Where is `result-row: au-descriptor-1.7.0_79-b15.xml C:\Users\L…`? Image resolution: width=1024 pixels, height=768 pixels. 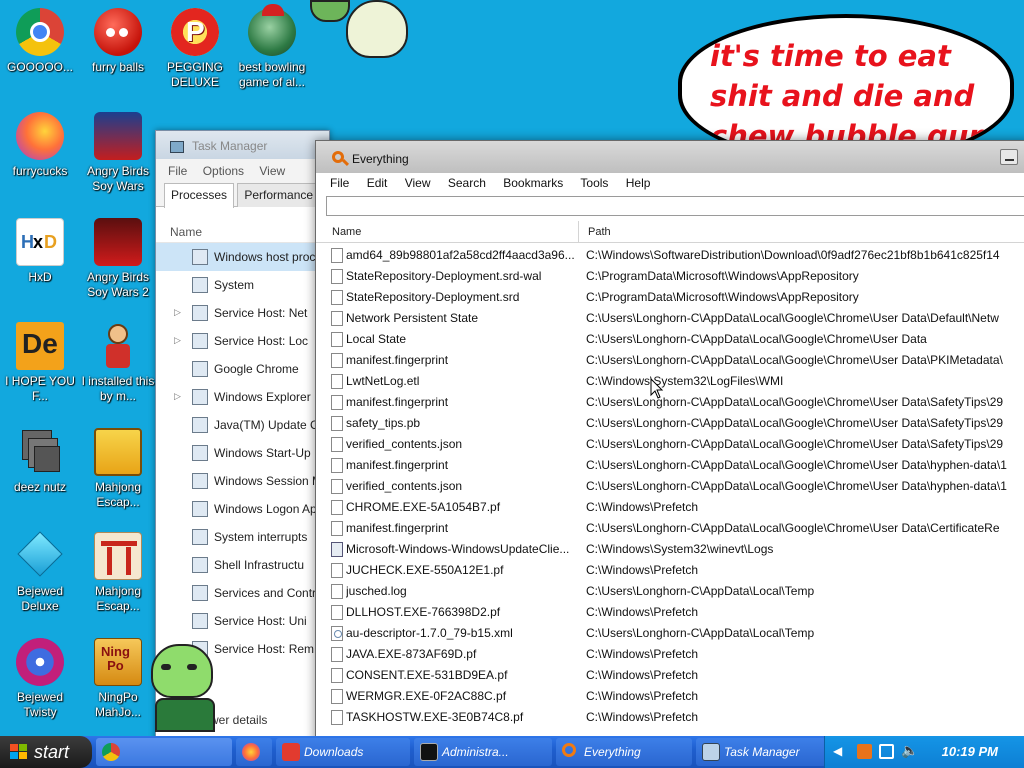 result-row: au-descriptor-1.7.0_79-b15.xml C:\Users\L… is located at coordinates (670, 633).